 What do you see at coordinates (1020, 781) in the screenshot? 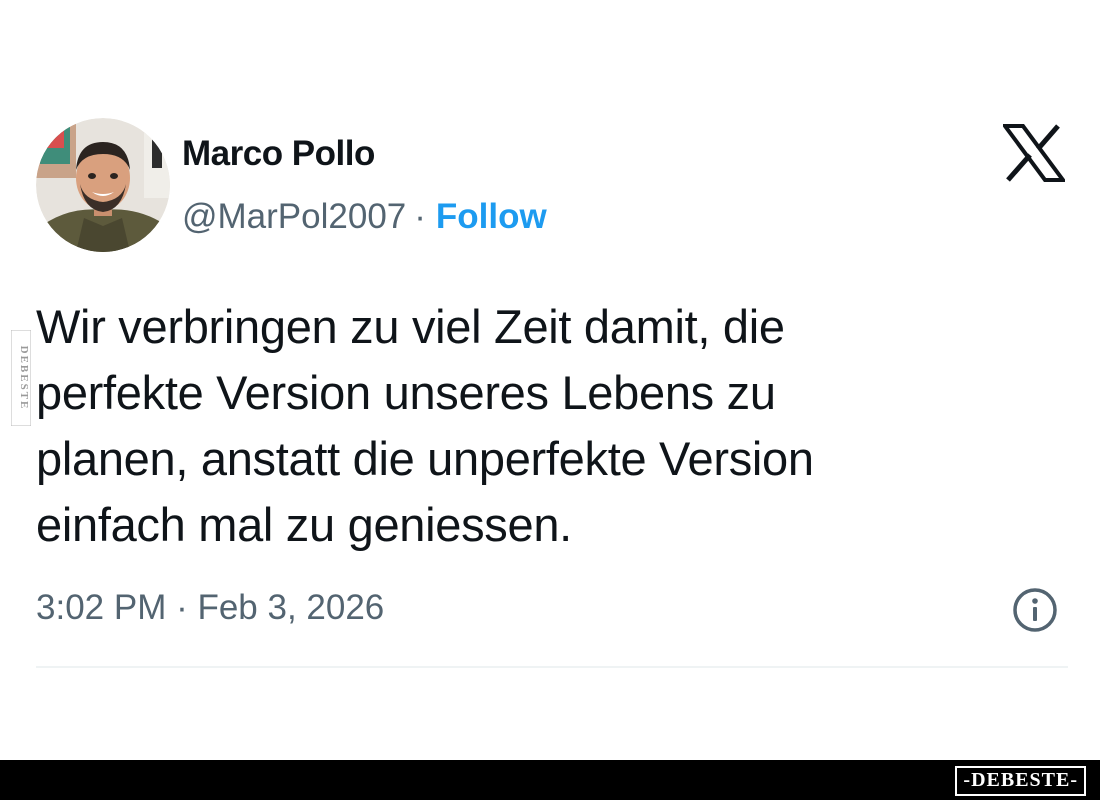
I see `footer-watermark-logo: -DEBESTE-` at bounding box center [1020, 781].